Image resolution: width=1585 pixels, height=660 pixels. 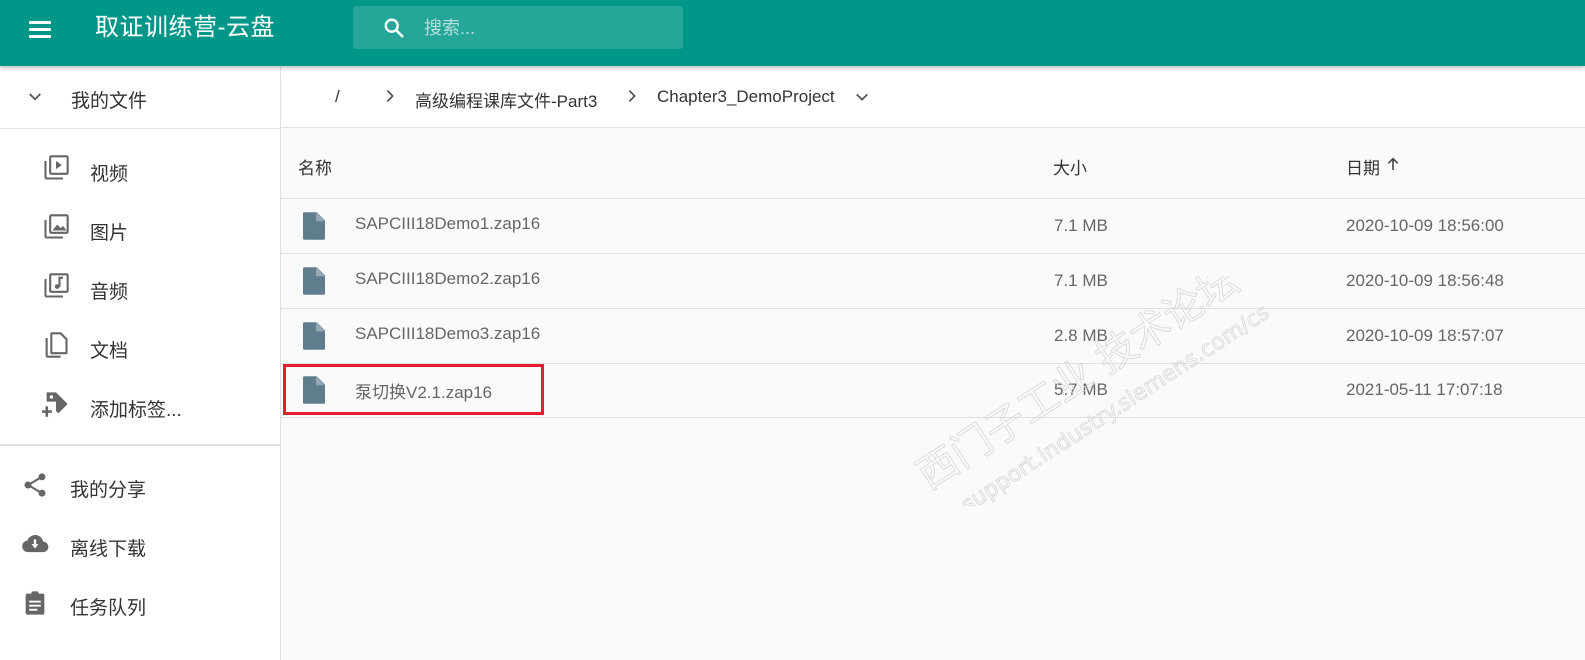 I want to click on sidebar-item-label: 我的分享, so click(x=108, y=490).